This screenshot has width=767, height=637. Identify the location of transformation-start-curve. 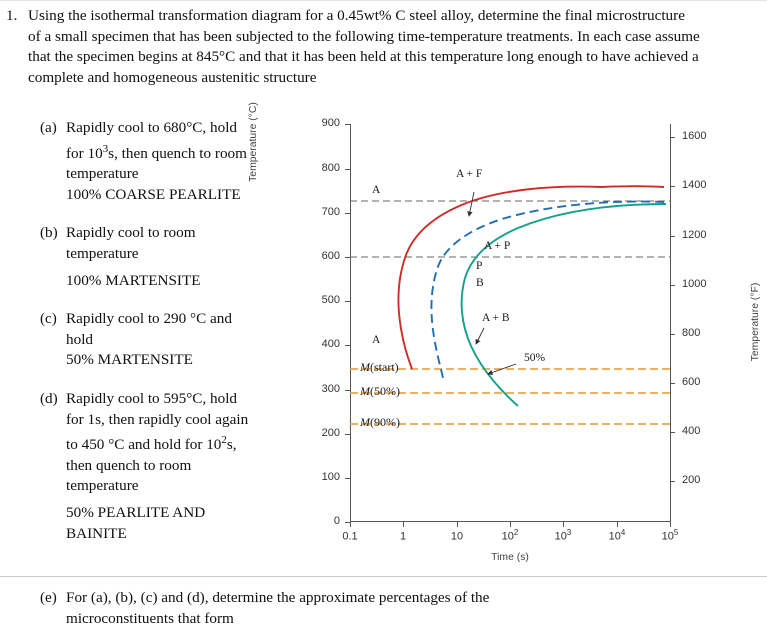
(500, 277).